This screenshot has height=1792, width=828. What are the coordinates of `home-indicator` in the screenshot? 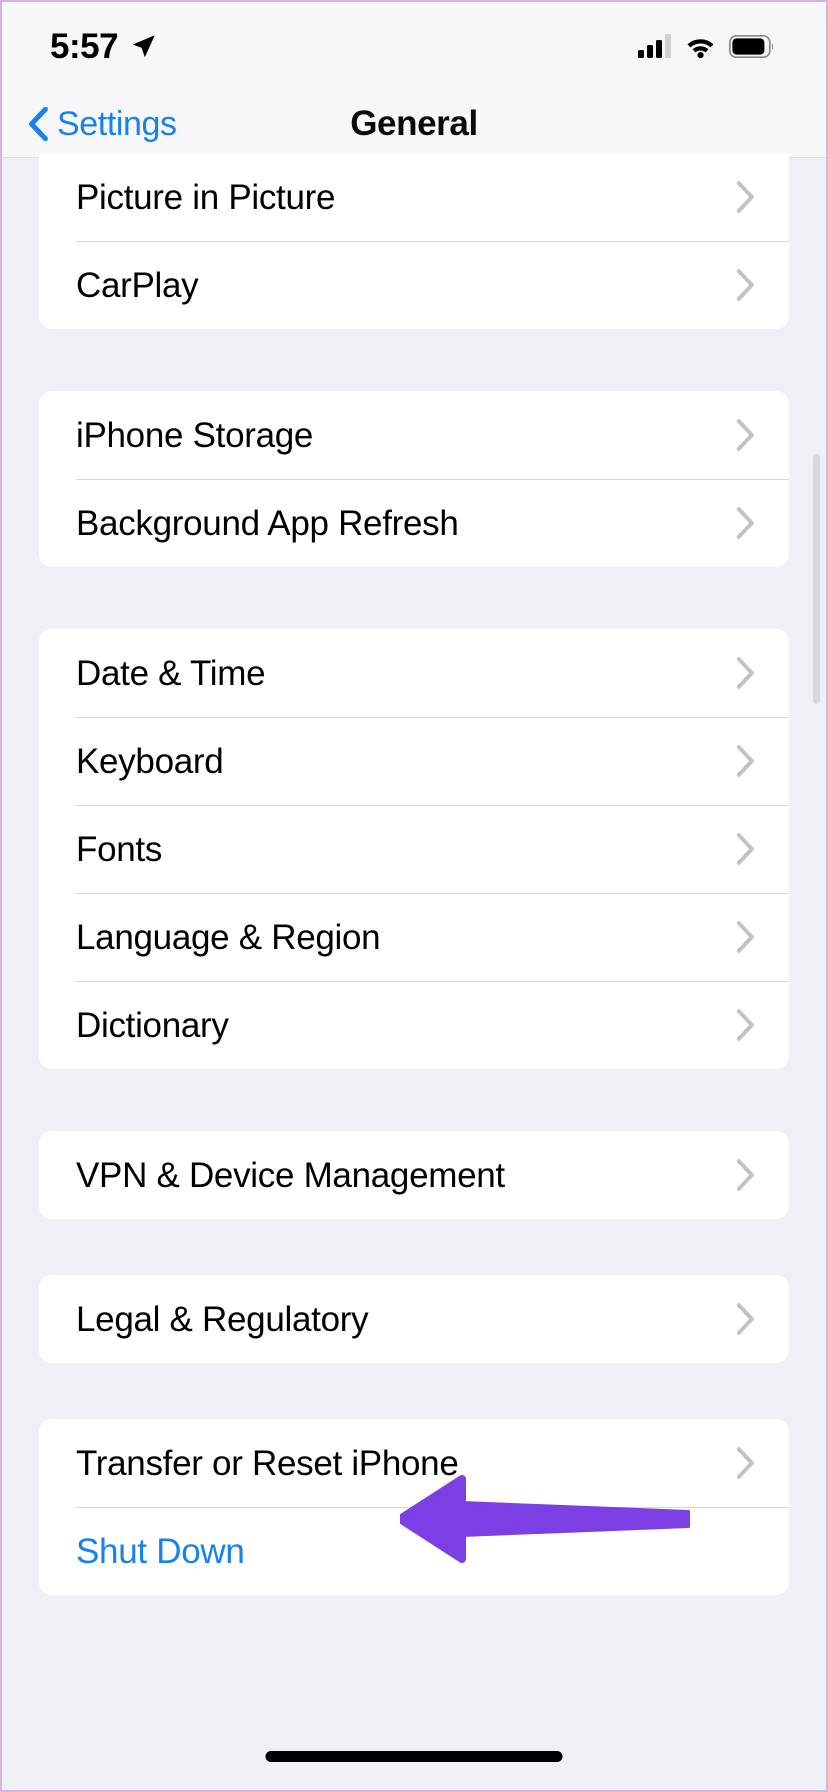 It's located at (414, 1756).